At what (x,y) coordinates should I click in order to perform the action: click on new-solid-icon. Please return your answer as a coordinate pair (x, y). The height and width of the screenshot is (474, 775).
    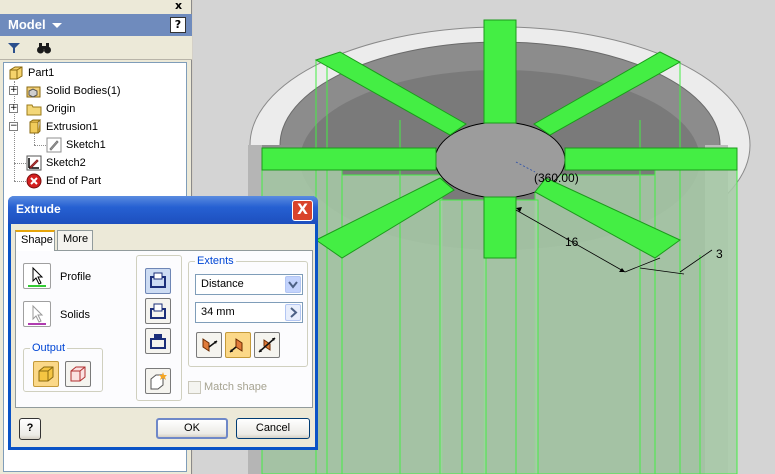
    Looking at the image, I should click on (158, 381).